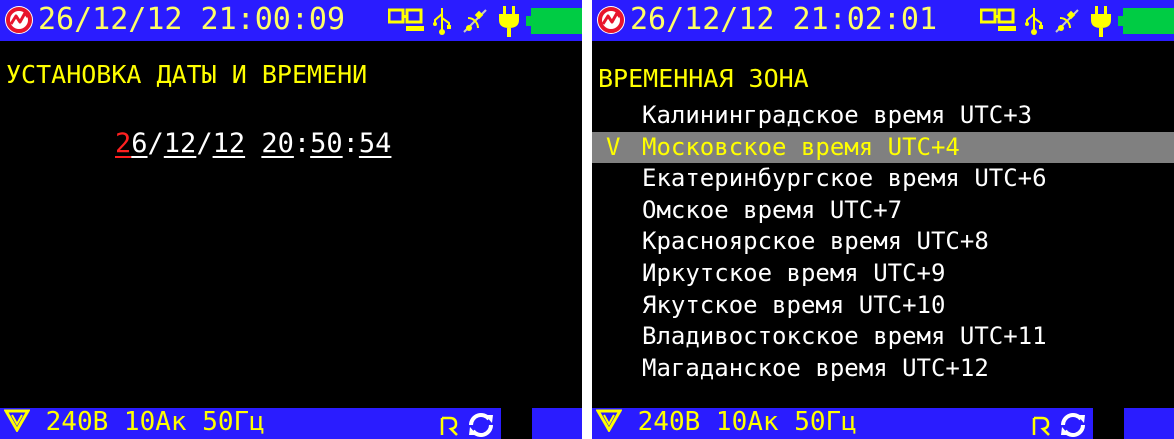 The height and width of the screenshot is (439, 1174). Describe the element at coordinates (815, 241) in the screenshot. I see `timezone-label: Красноярское время UTC+8` at that location.